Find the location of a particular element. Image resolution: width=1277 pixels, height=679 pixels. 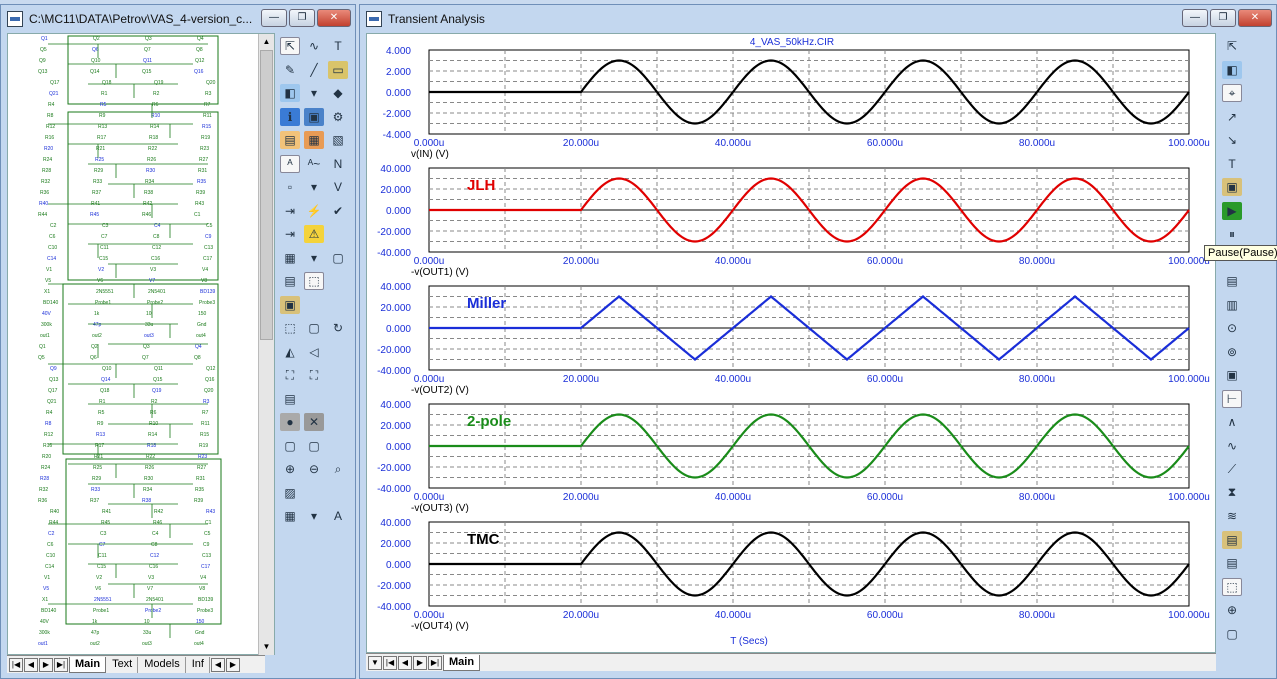

left-tool-53-icon is located at coordinates (338, 446).